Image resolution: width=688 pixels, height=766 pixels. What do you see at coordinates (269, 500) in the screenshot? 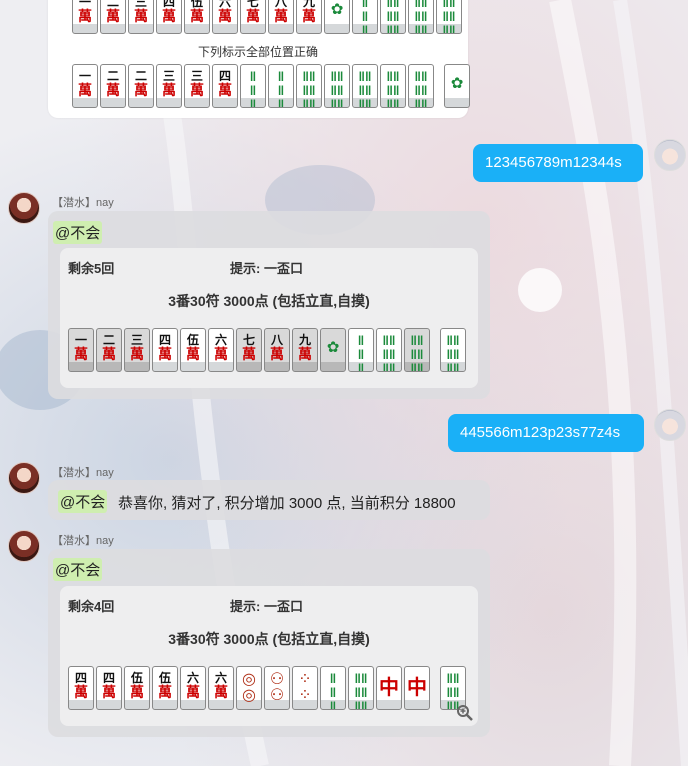
I see `bot-message-bubble: @不会 恭喜你, 猜对了, 积分增加 3000 点, 当前积分 18800` at bounding box center [269, 500].